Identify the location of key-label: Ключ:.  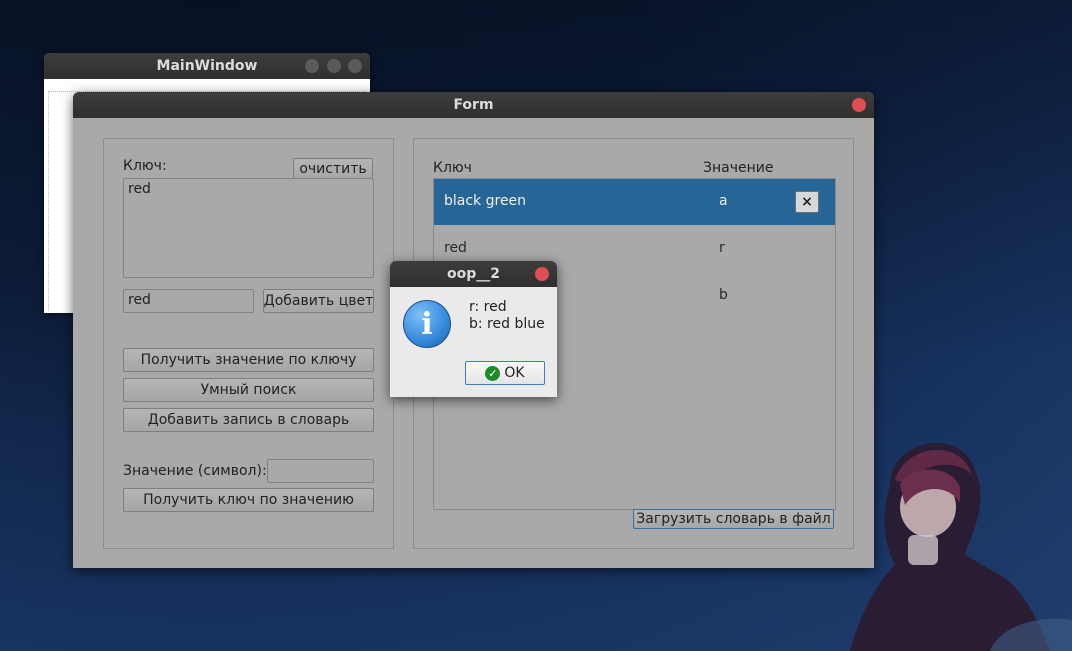
(145, 166).